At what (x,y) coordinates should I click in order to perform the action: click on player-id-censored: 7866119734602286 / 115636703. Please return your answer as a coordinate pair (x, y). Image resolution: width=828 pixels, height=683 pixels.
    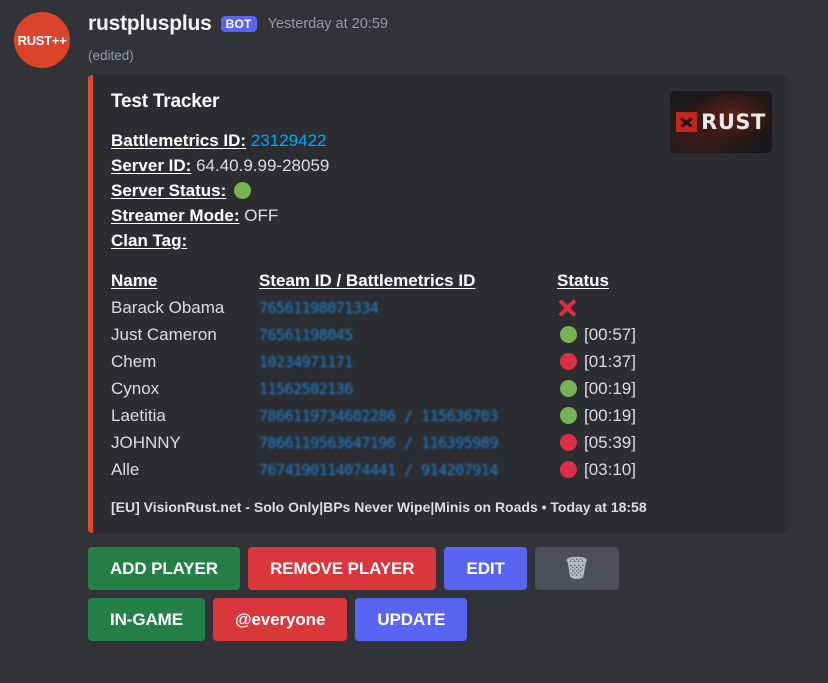
    Looking at the image, I should click on (378, 415).